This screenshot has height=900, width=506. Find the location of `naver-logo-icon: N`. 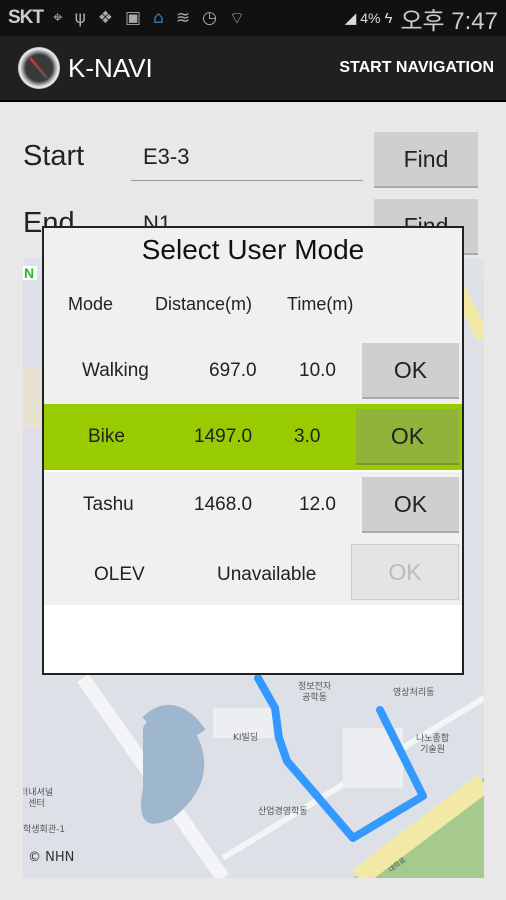

naver-logo-icon: N is located at coordinates (29, 273).